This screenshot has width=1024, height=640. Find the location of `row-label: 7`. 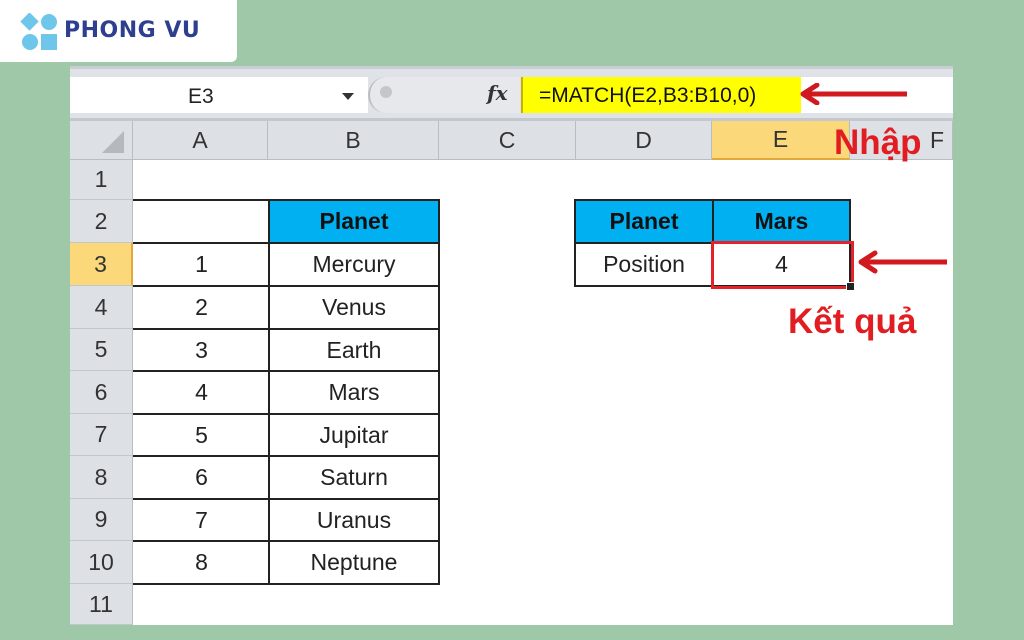

row-label: 7 is located at coordinates (101, 434).